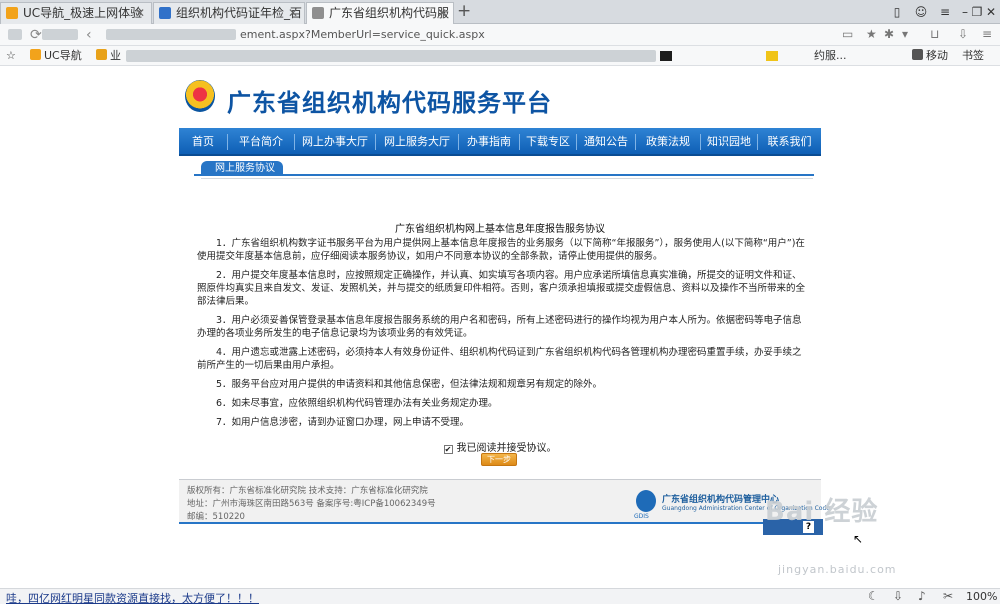 The height and width of the screenshot is (604, 1000). I want to click on footer-center-name: 广东省组织机构代码管理中心, so click(721, 500).